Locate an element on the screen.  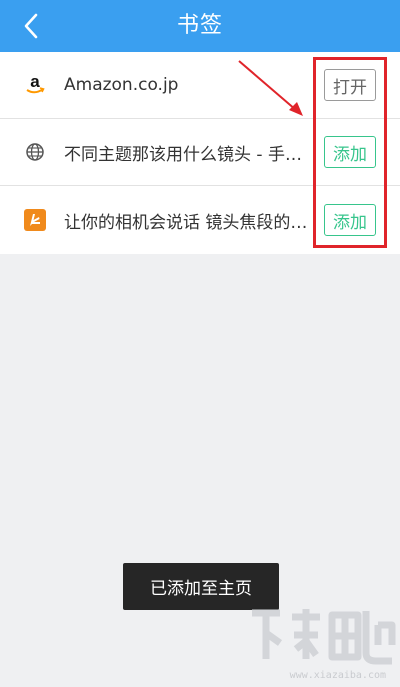
camera-site-icon is located at coordinates (35, 220).